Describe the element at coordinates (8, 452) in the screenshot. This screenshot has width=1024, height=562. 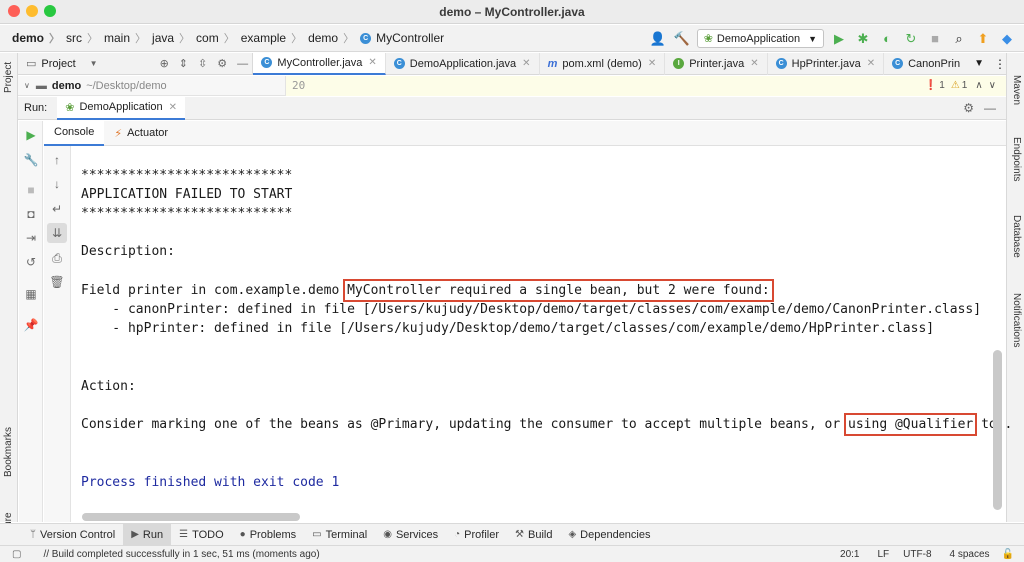
I see `bookmarks-side-tab: Bookmarks` at that location.